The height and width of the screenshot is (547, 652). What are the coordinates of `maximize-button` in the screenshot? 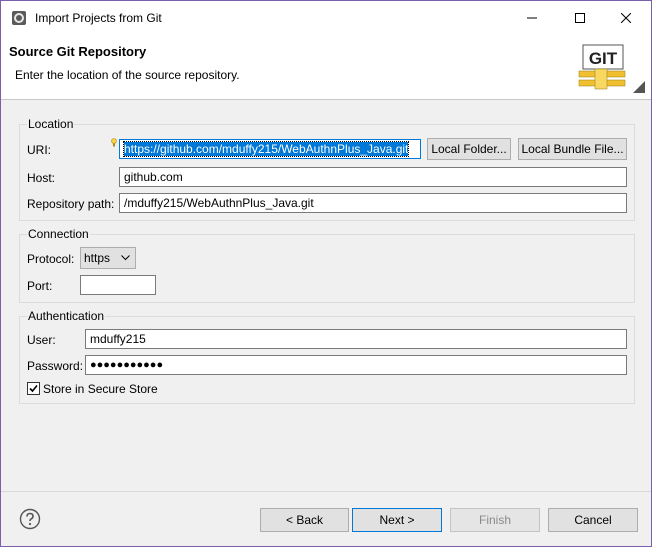 It's located at (580, 18).